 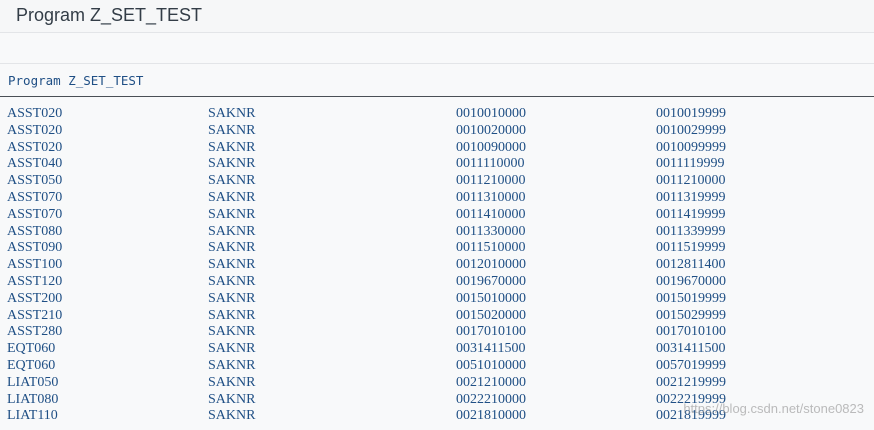 I want to click on list-row: ASST020 SAKNR 0010090000 0010099999, so click(x=437, y=148).